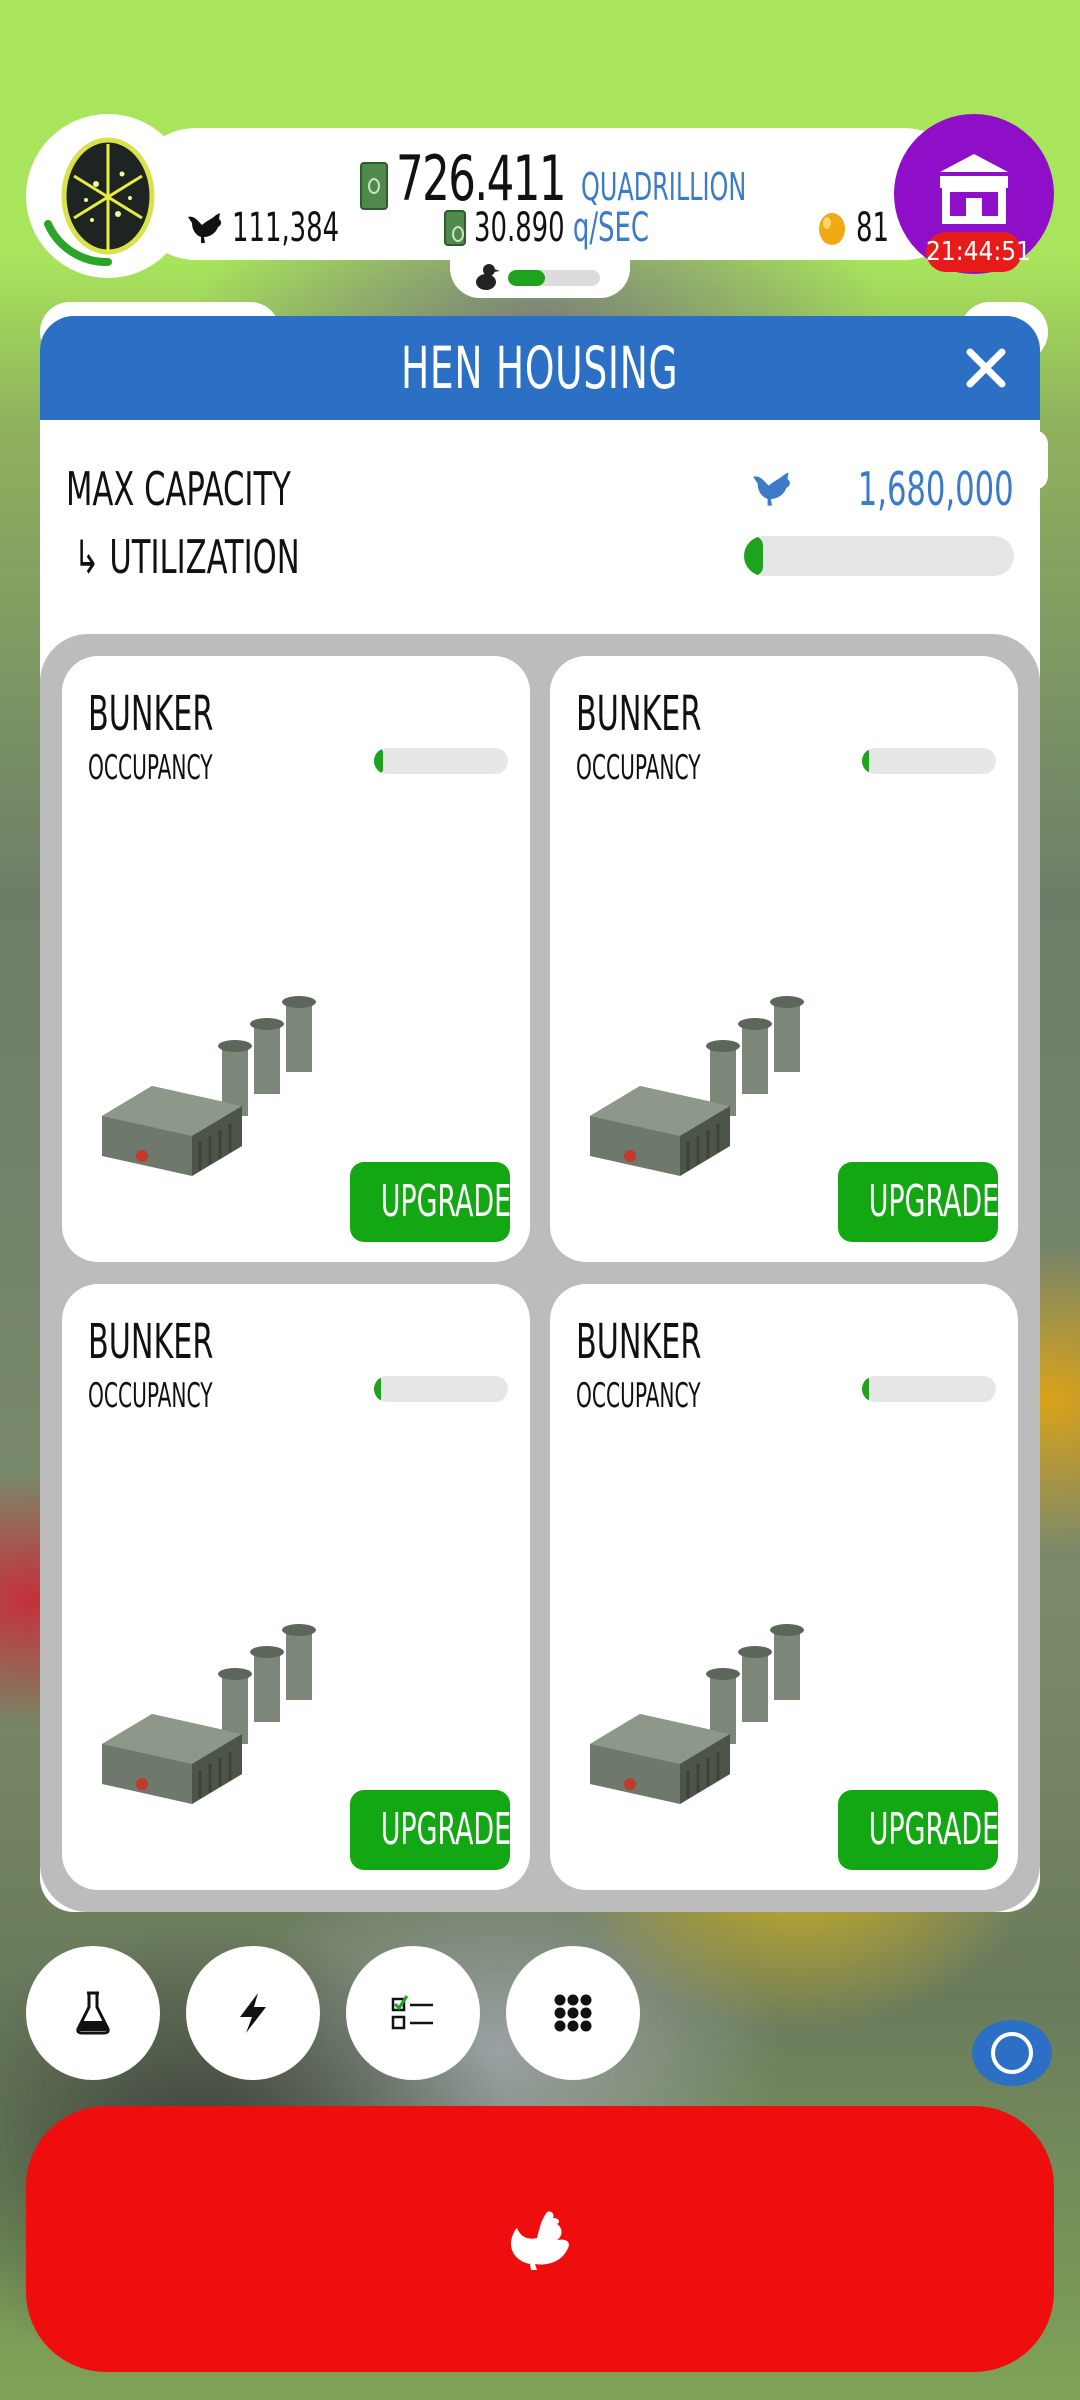  What do you see at coordinates (986, 368) in the screenshot?
I see `close-icon` at bounding box center [986, 368].